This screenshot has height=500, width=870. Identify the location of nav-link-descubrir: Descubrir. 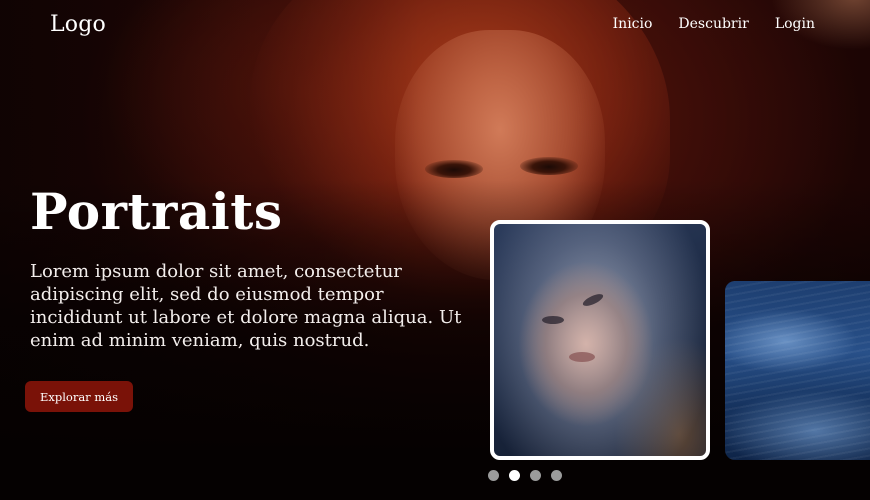
(713, 24).